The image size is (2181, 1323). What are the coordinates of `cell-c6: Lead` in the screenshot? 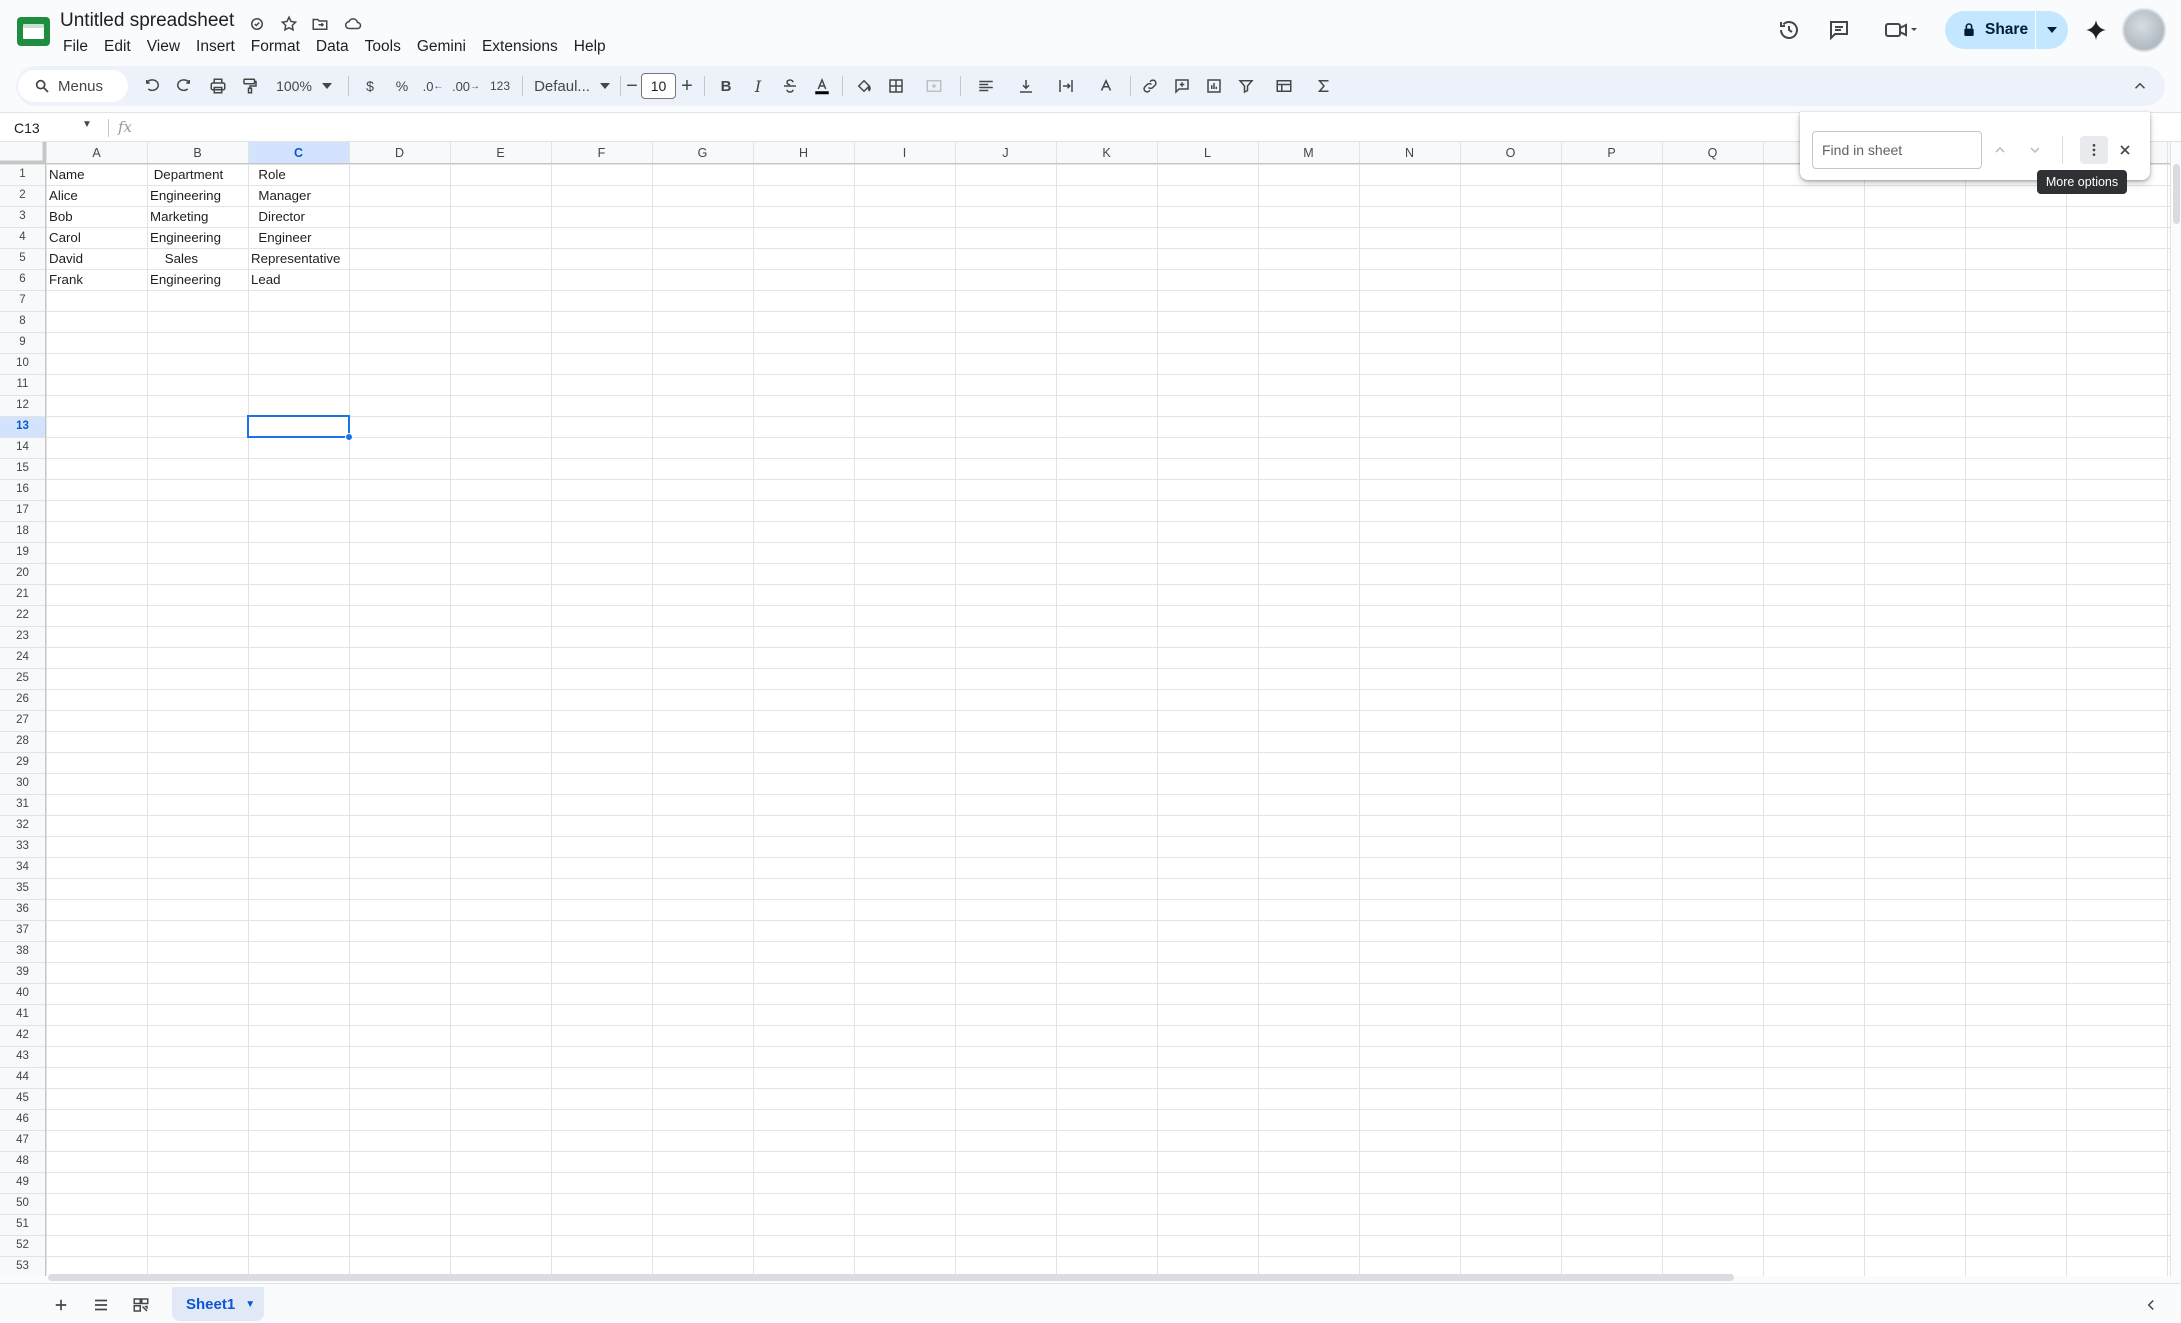 It's located at (264, 279).